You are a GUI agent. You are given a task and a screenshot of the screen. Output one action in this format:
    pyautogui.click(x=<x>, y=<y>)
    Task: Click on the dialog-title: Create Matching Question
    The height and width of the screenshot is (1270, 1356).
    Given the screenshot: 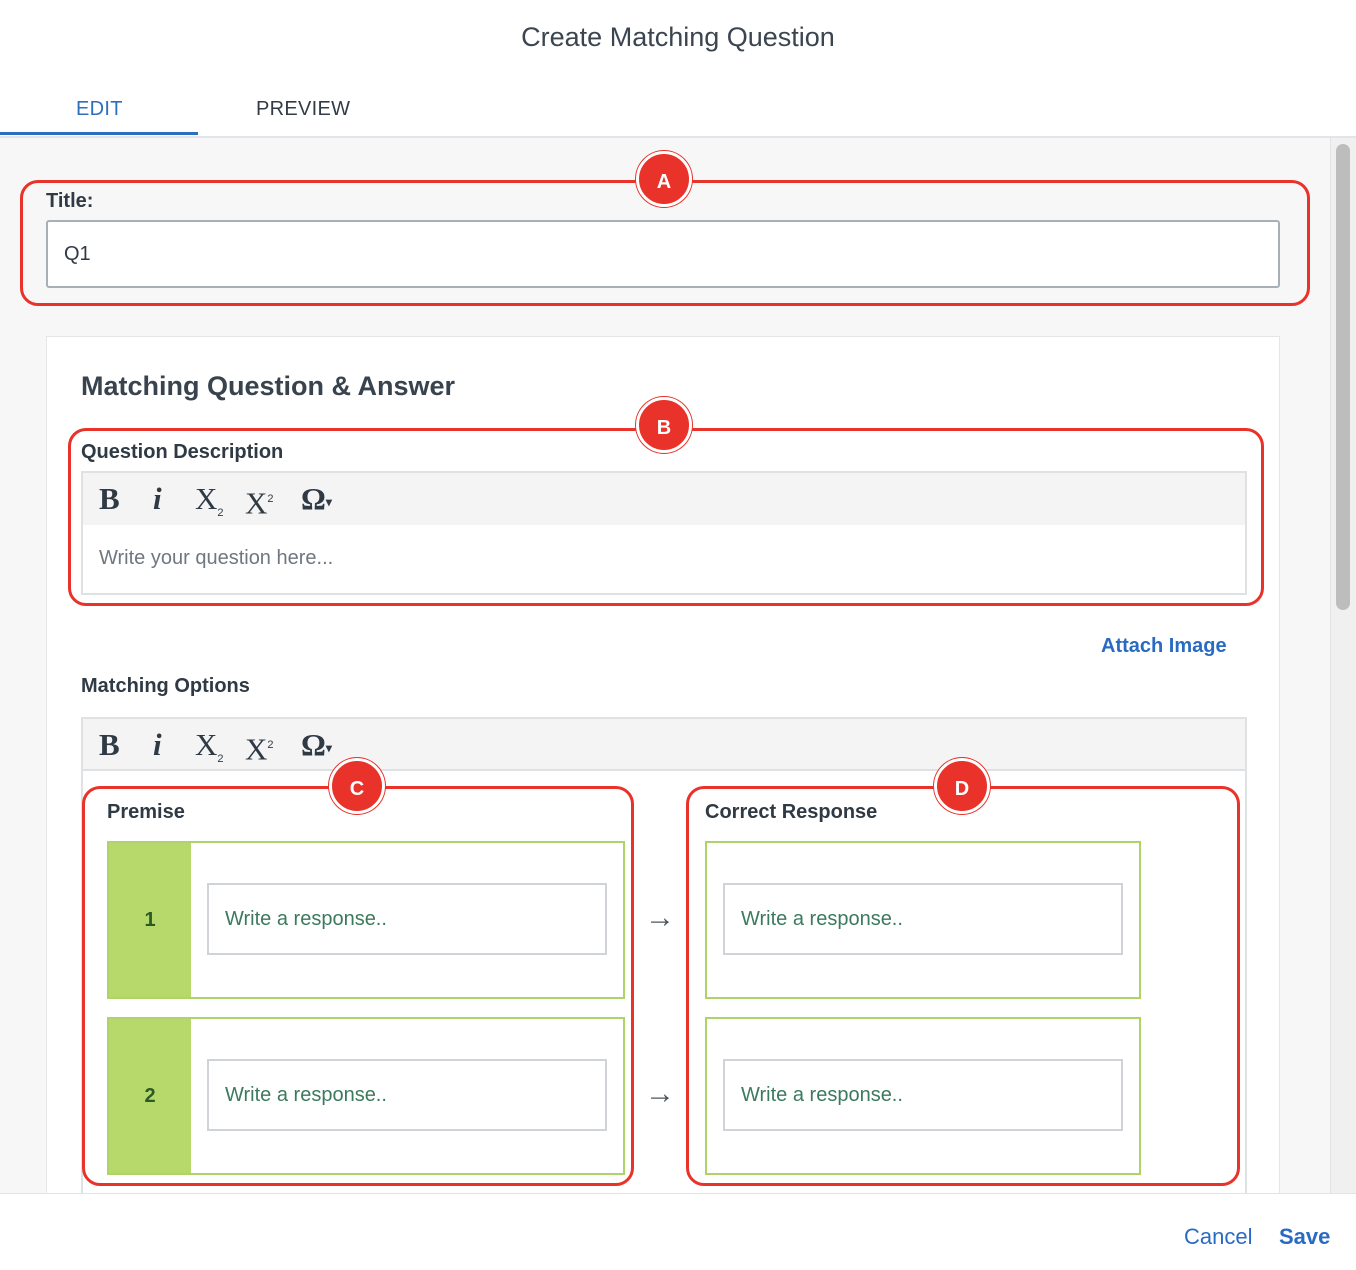 What is the action you would take?
    pyautogui.click(x=678, y=37)
    